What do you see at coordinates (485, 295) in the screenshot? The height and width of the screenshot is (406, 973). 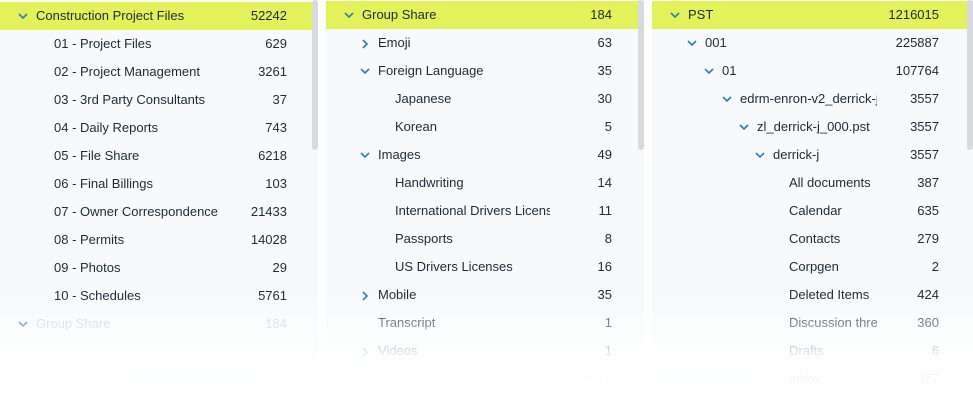 I see `tree-node: Mobile 35` at bounding box center [485, 295].